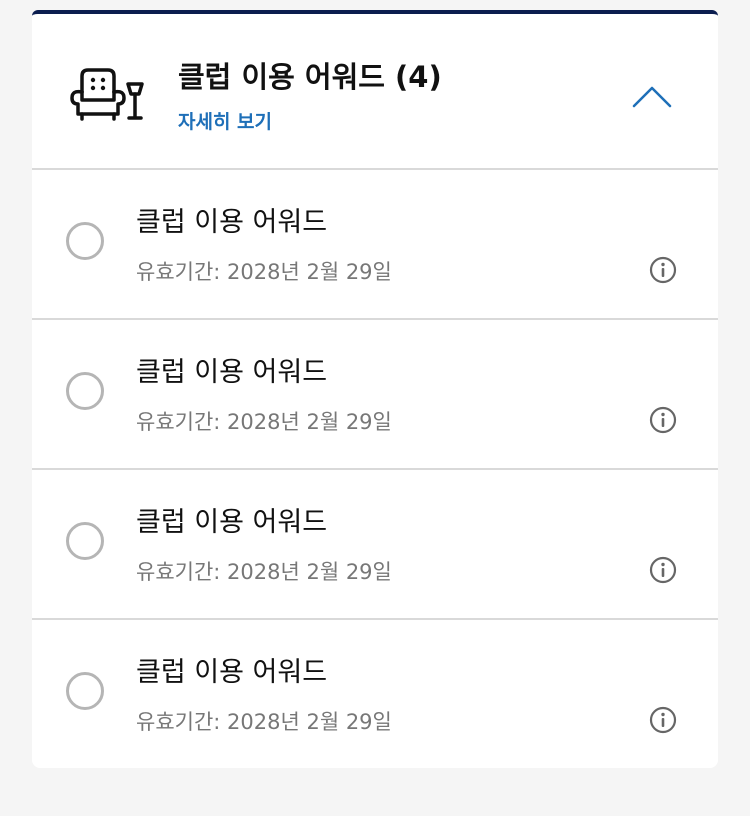 The image size is (750, 816). What do you see at coordinates (225, 120) in the screenshot?
I see `view-details-link: 자세히 보기` at bounding box center [225, 120].